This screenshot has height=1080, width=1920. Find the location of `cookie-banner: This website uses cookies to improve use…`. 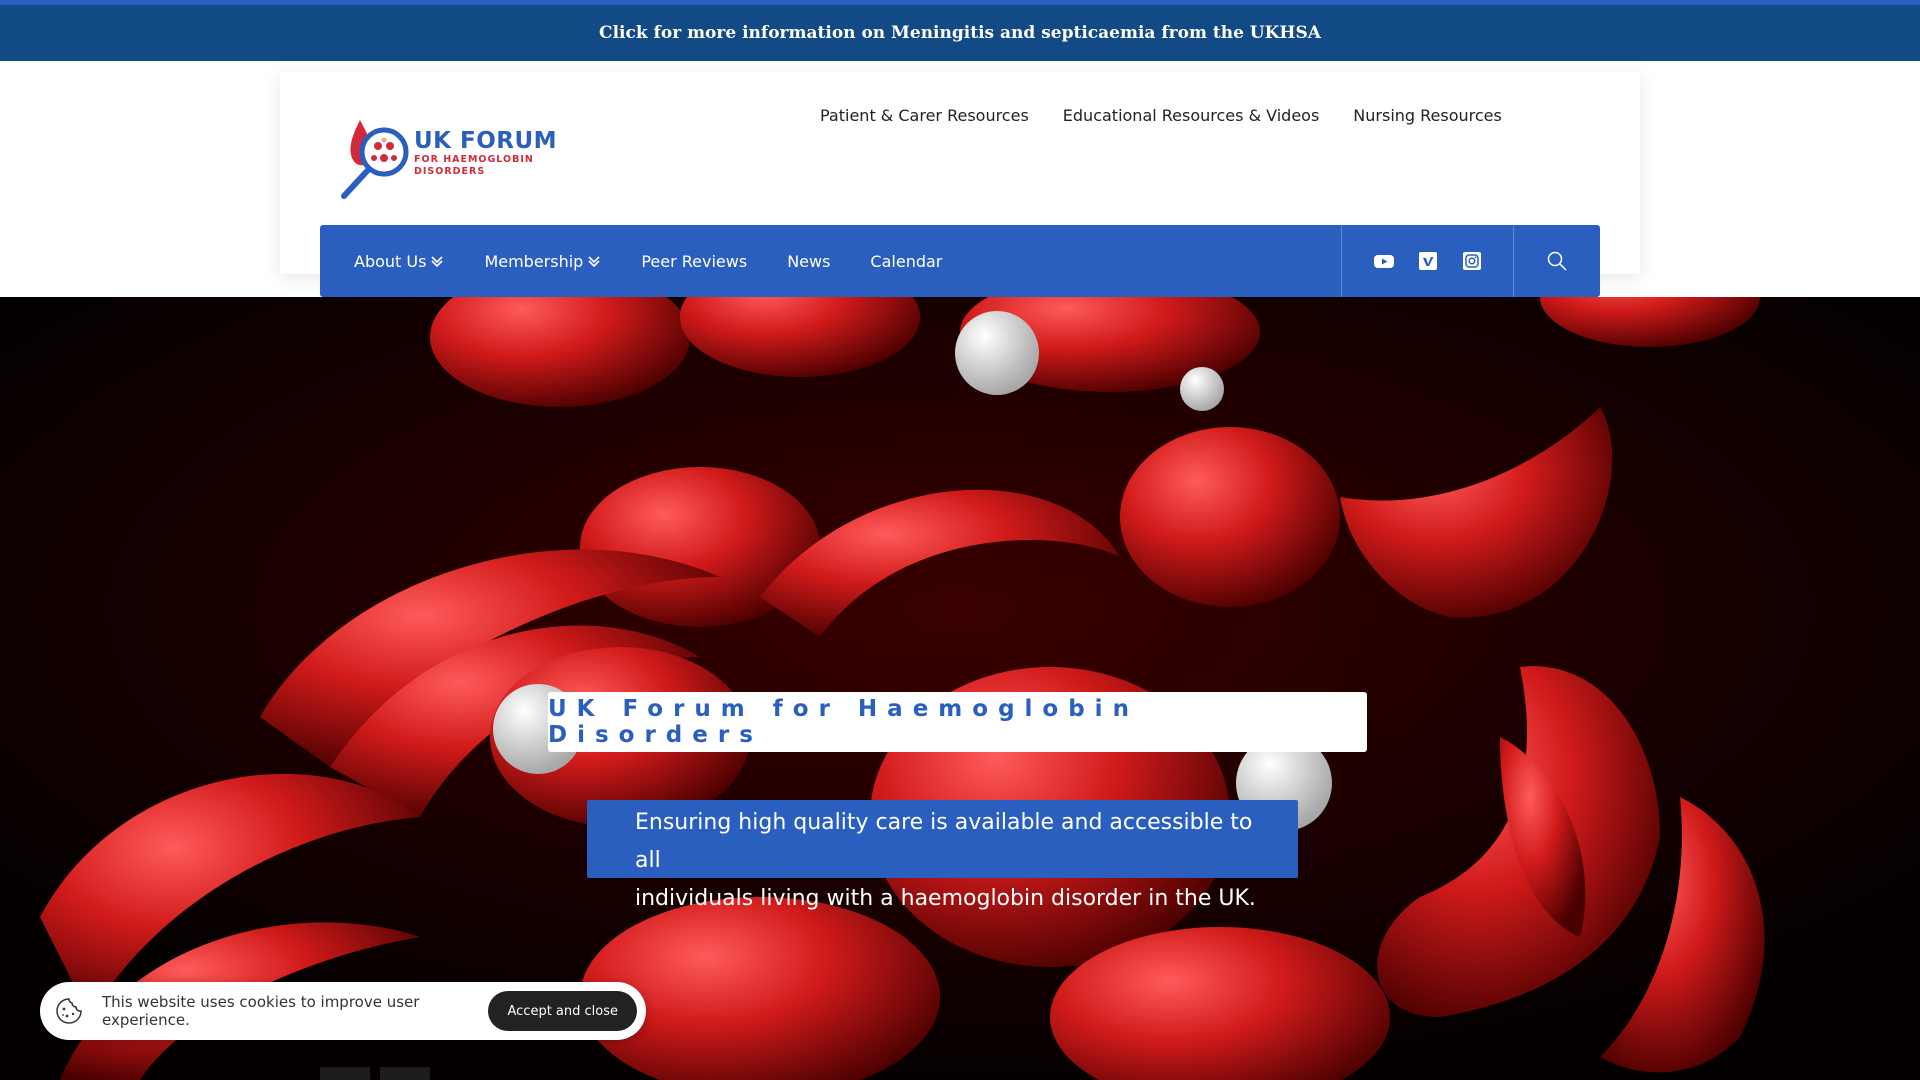

cookie-banner: This website uses cookies to improve use… is located at coordinates (343, 1011).